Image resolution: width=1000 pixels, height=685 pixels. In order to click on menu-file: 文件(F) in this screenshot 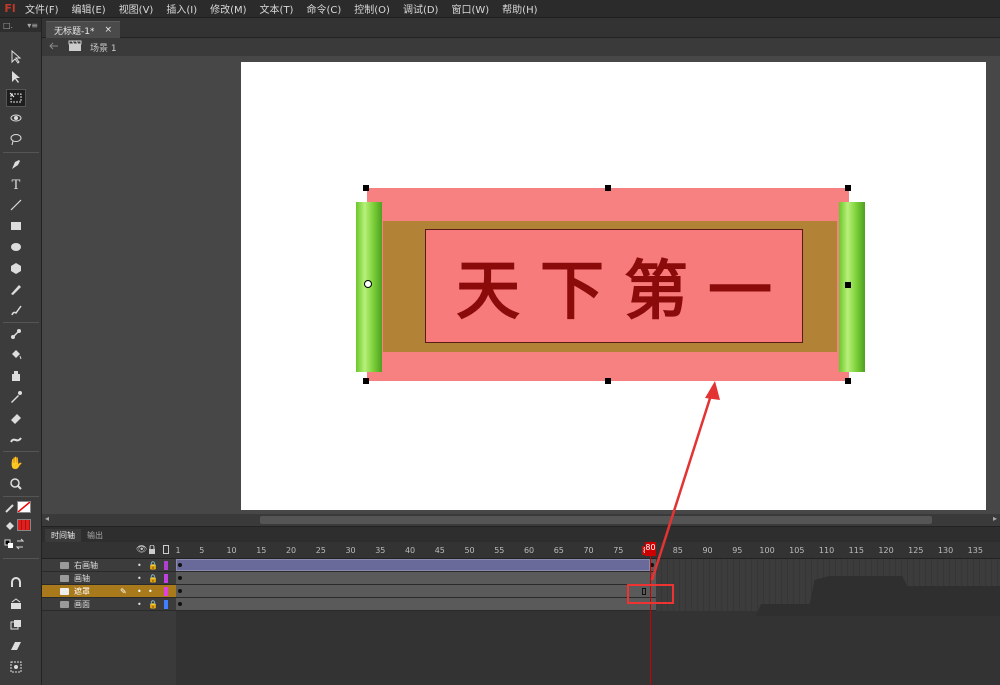, I will do `click(43, 8)`.